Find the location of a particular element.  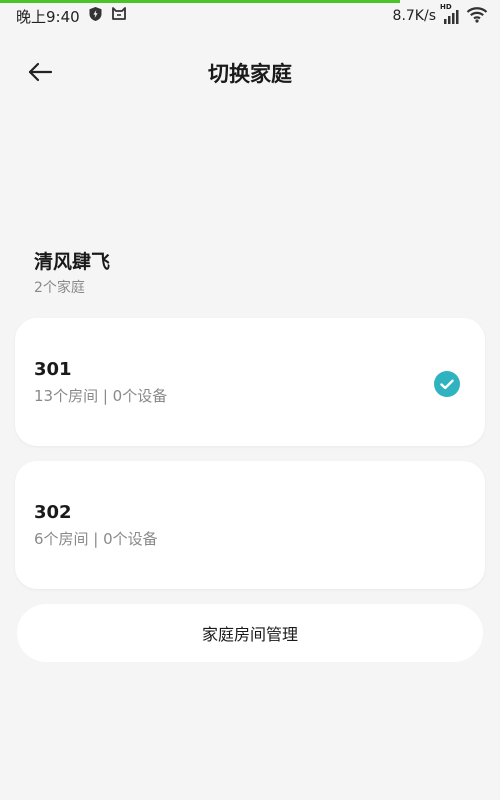

home-card-name: 301 is located at coordinates (53, 369).